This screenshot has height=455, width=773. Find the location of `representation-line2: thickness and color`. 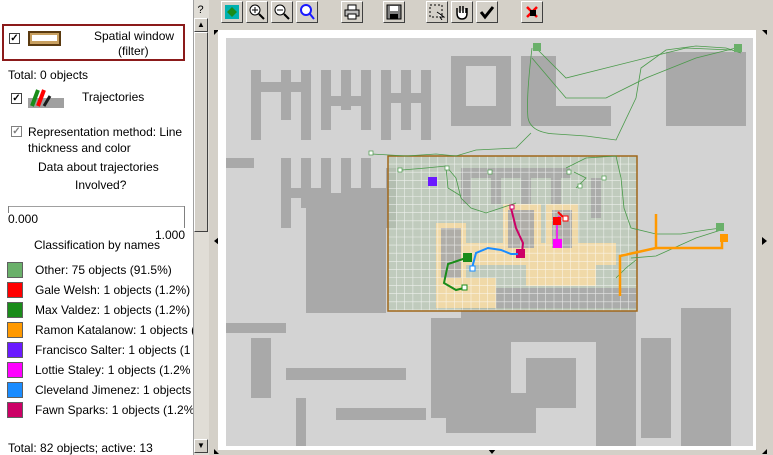

representation-line2: thickness and color is located at coordinates (79, 148).